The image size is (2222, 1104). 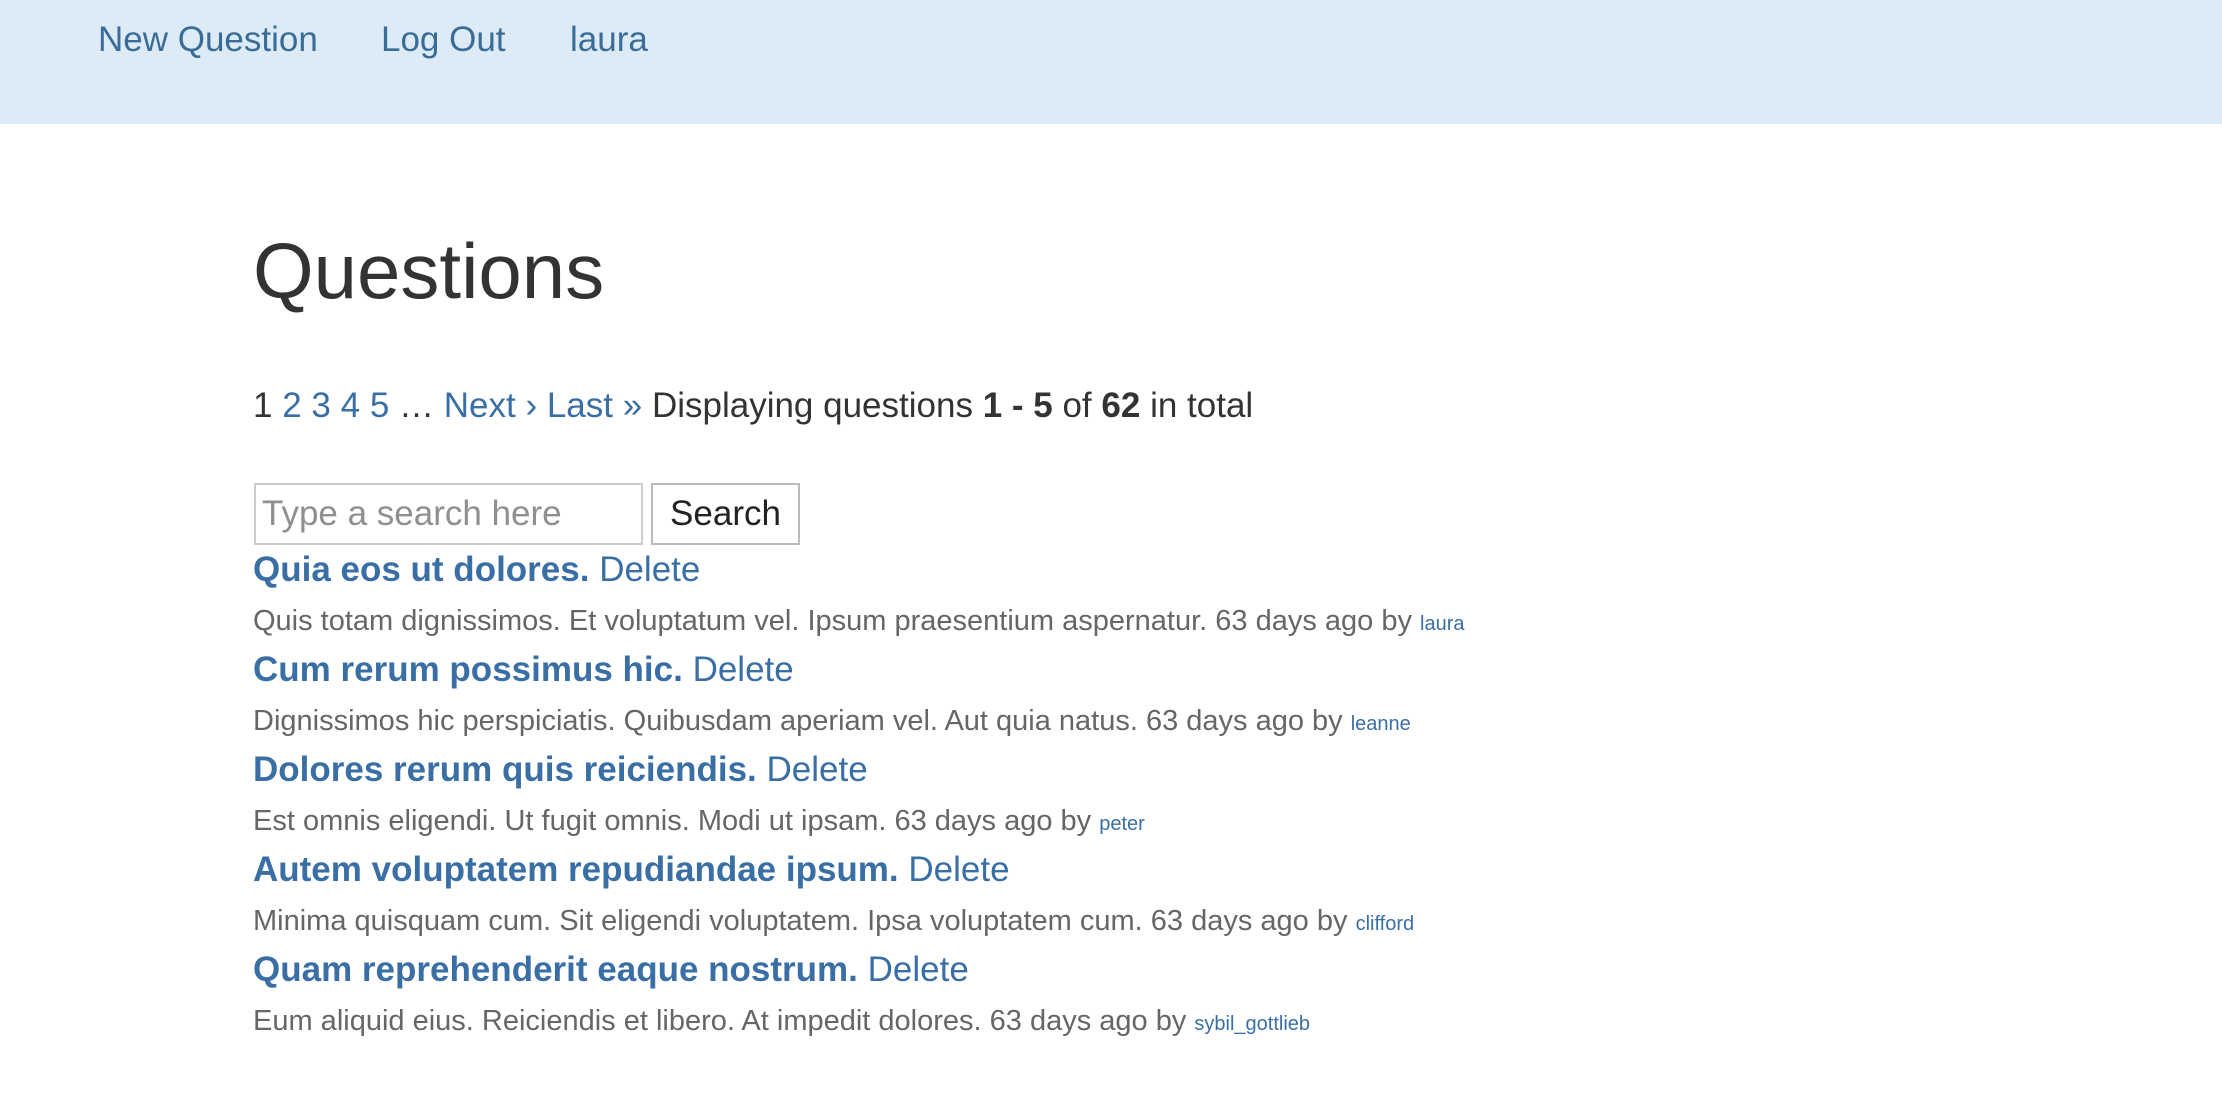 I want to click on pagination-total: 62, so click(x=1121, y=405).